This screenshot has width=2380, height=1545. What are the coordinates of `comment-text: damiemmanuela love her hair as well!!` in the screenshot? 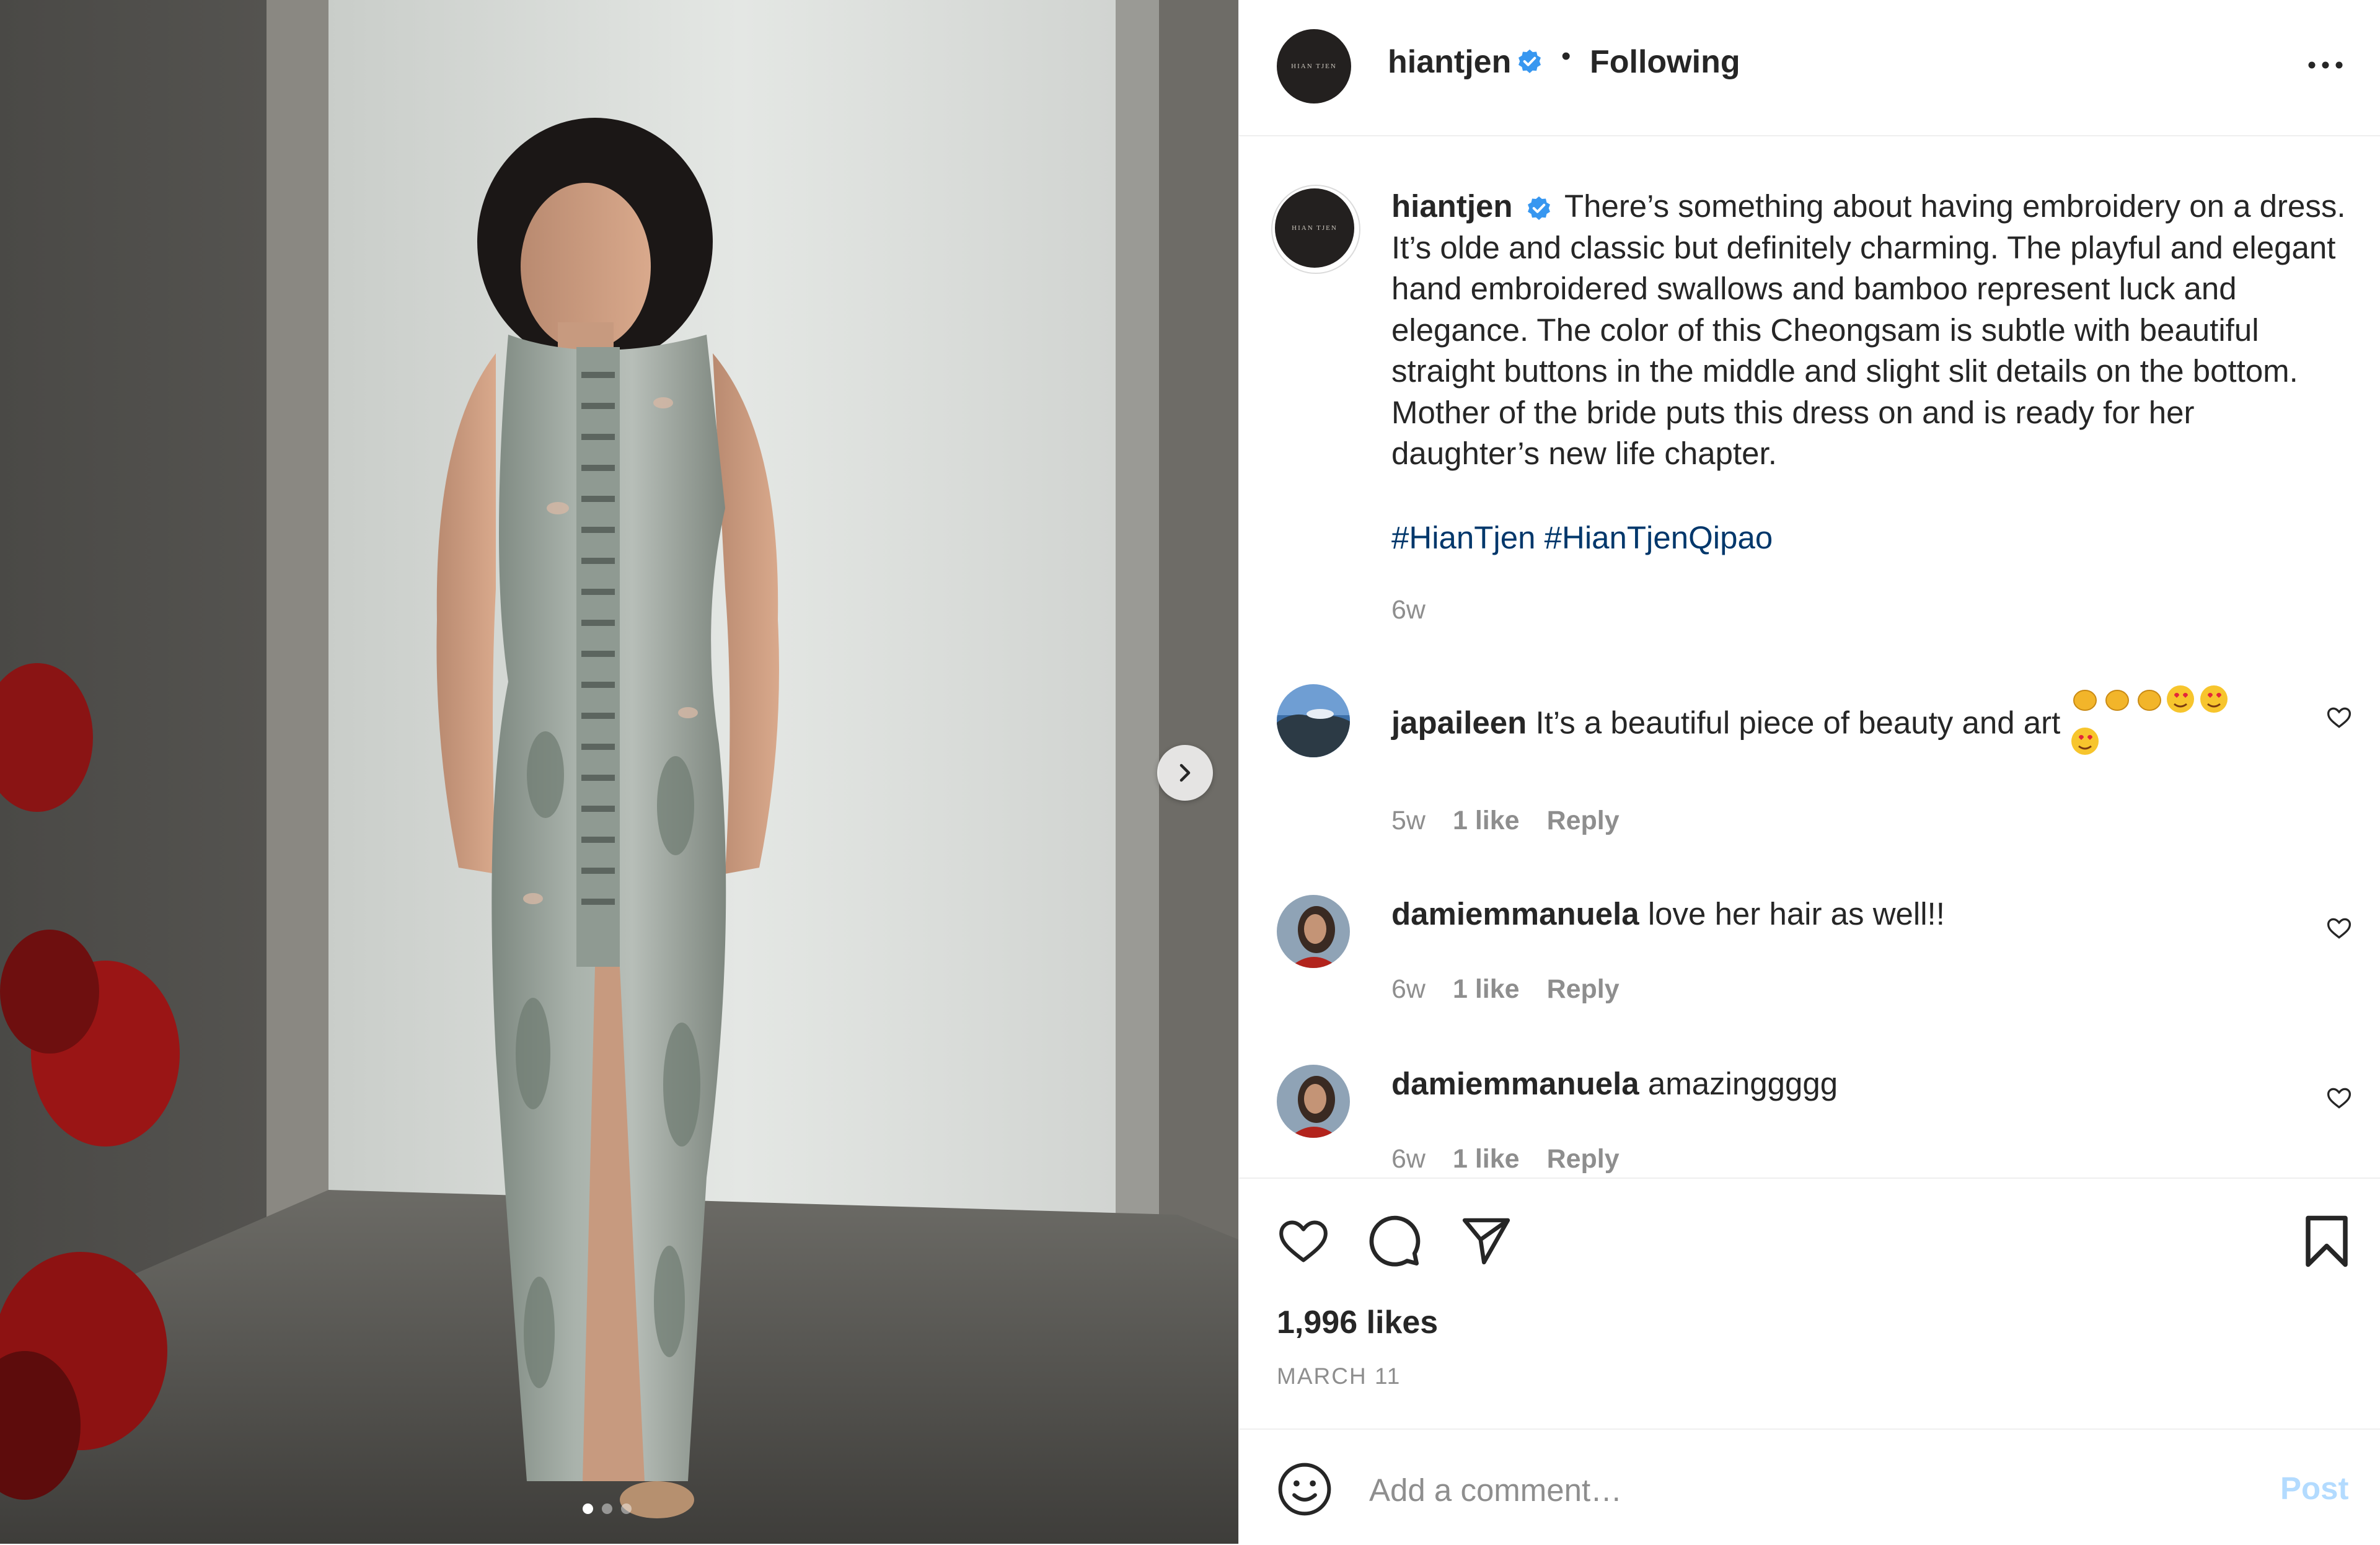 It's located at (1840, 914).